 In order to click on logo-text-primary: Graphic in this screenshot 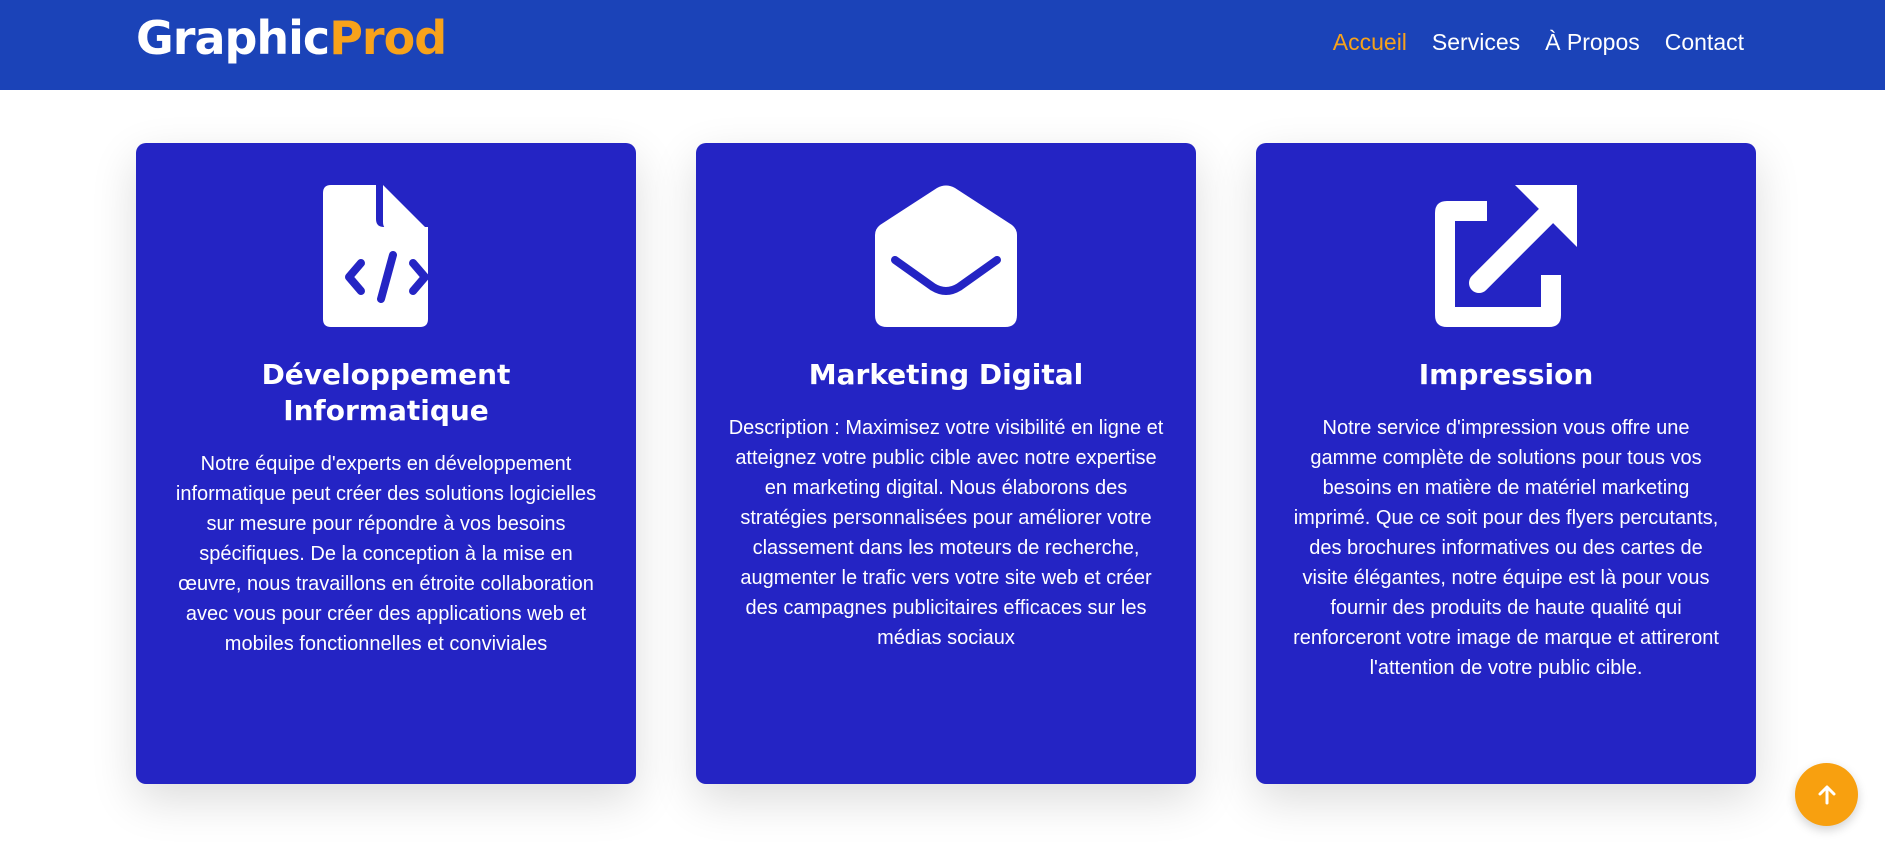, I will do `click(233, 38)`.